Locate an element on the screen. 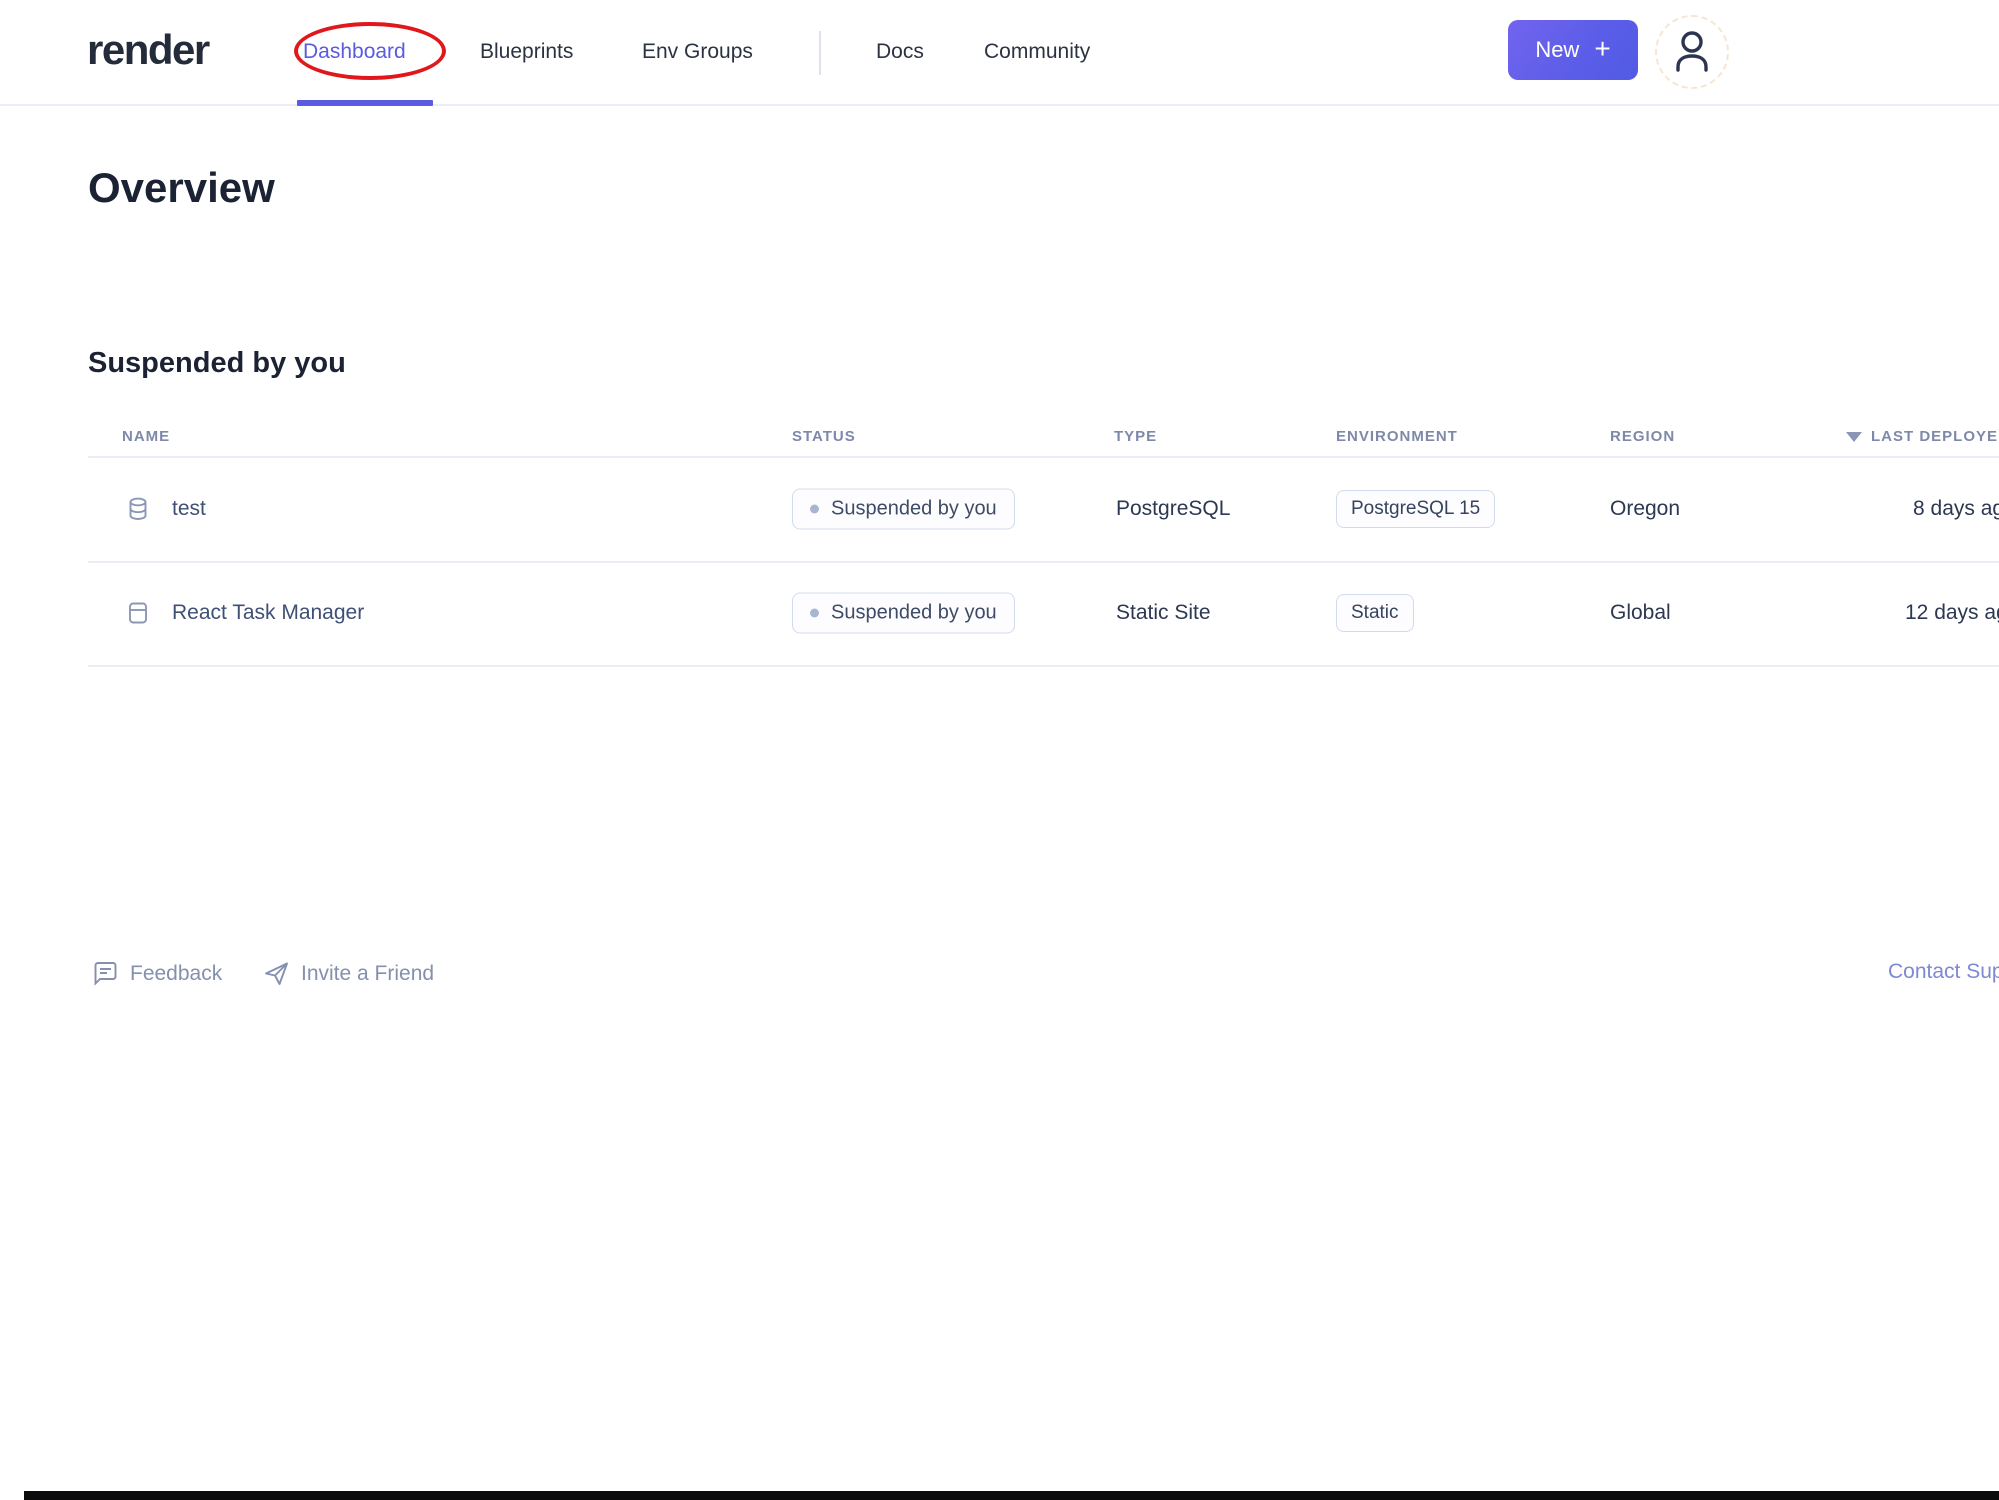 This screenshot has height=1500, width=1999. invite-a-friend-link: Invite a Friend is located at coordinates (348, 973).